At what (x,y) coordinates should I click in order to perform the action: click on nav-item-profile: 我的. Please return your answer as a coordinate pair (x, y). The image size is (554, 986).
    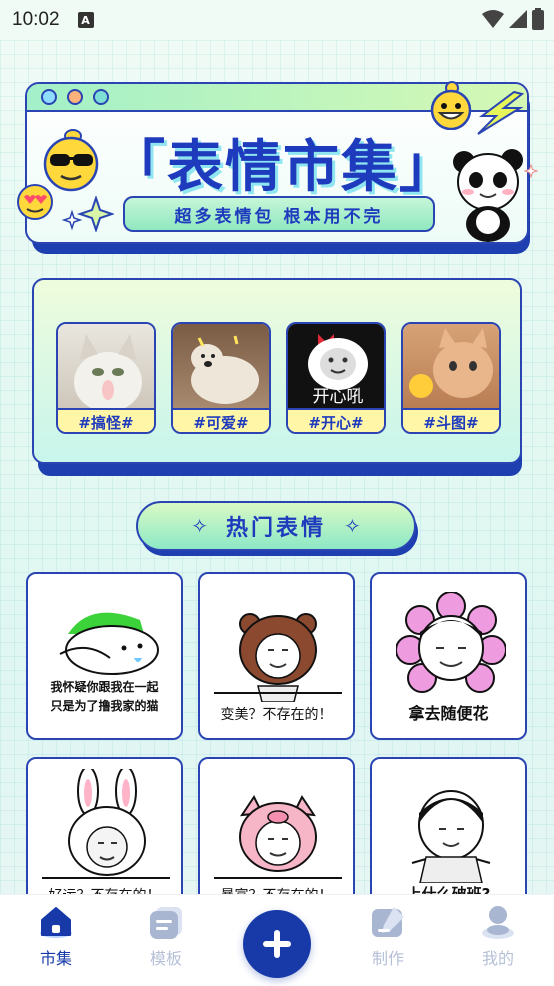
    Looking at the image, I should click on (498, 937).